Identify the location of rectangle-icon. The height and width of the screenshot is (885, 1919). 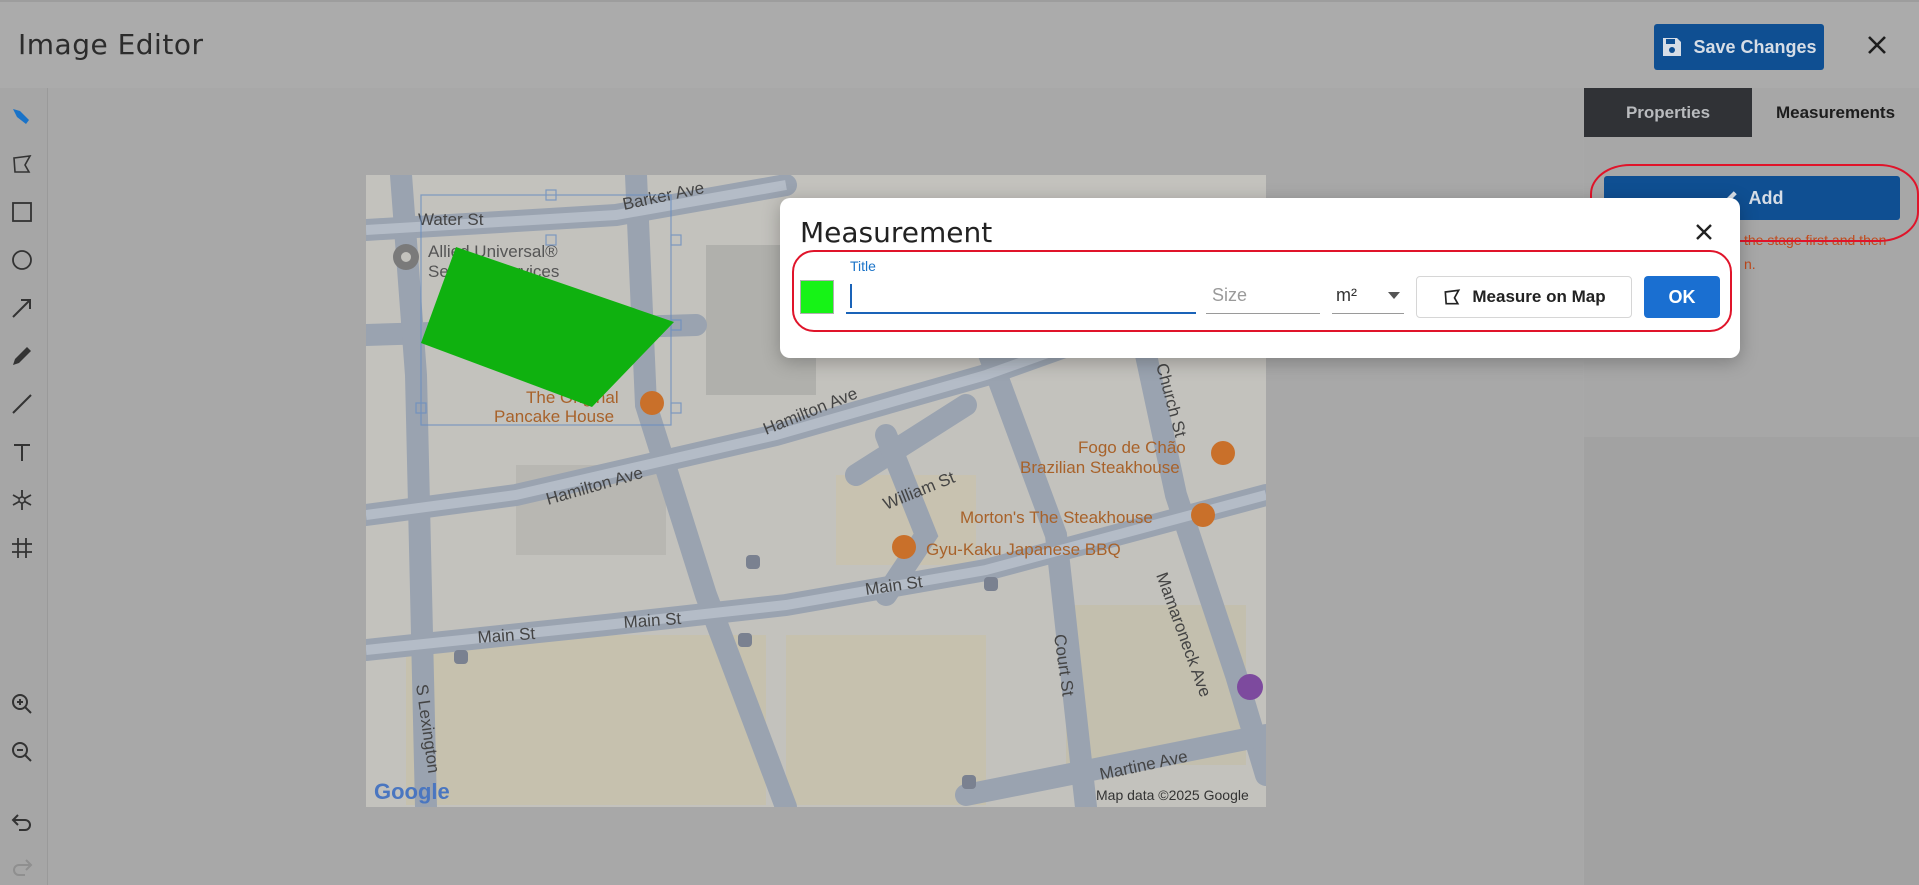
(22, 212).